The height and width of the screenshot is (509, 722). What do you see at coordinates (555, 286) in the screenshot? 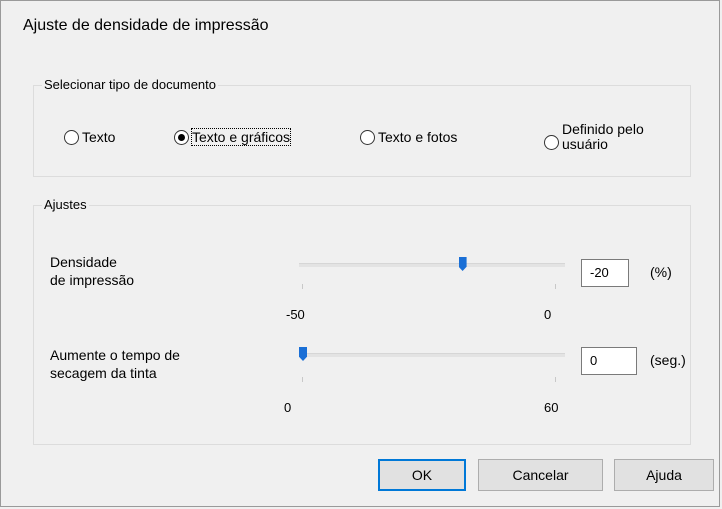
I see `density-tick-max` at bounding box center [555, 286].